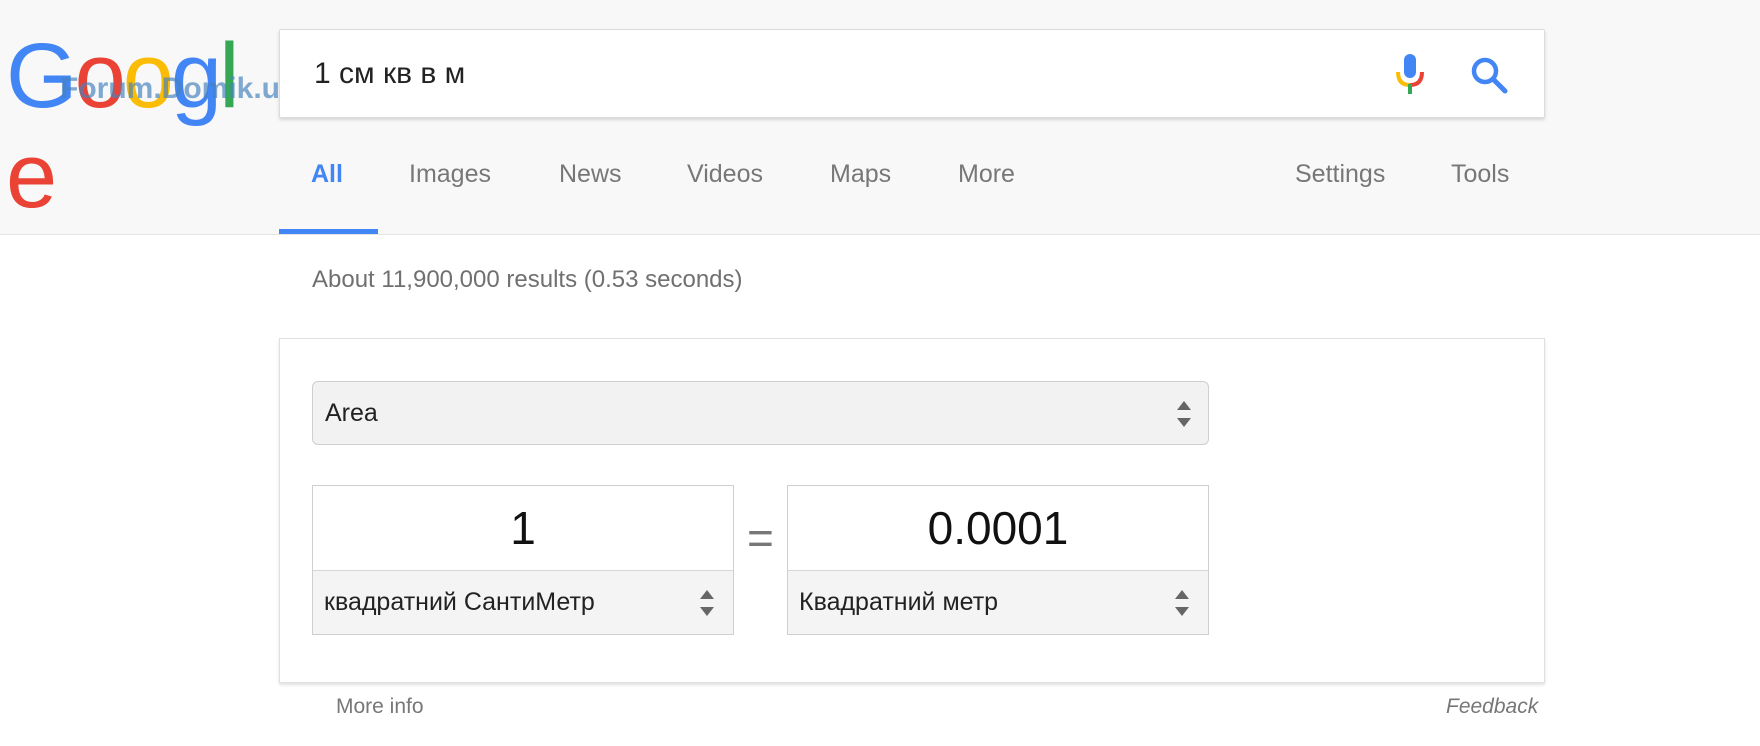  I want to click on category-label: Area, so click(351, 413).